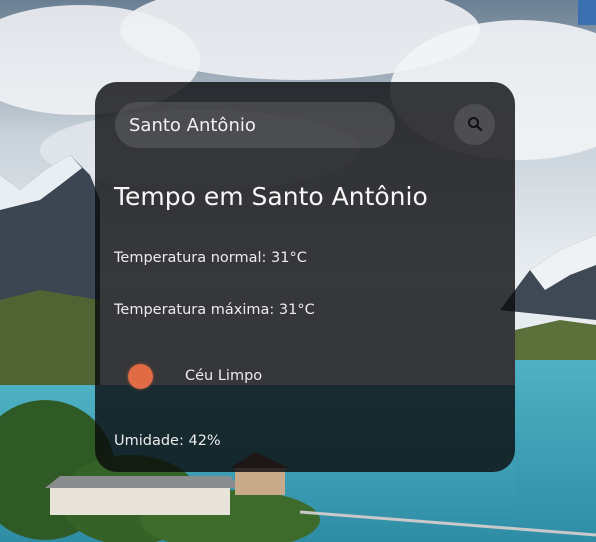 This screenshot has width=596, height=542. I want to click on clear-sky-sun-icon, so click(140, 376).